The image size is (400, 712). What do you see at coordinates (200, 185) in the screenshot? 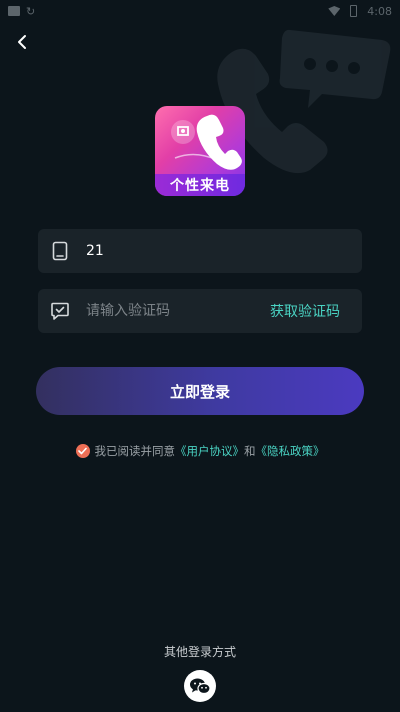
I see `logo-text: 个性来电` at bounding box center [200, 185].